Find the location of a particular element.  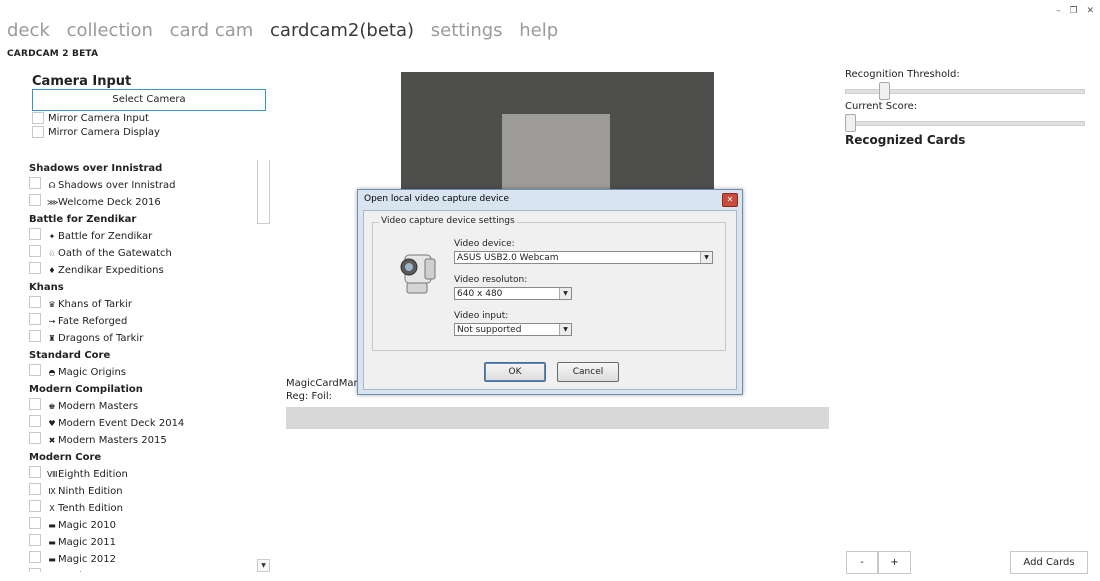

set-label: Khans of Tarkir is located at coordinates (95, 304).